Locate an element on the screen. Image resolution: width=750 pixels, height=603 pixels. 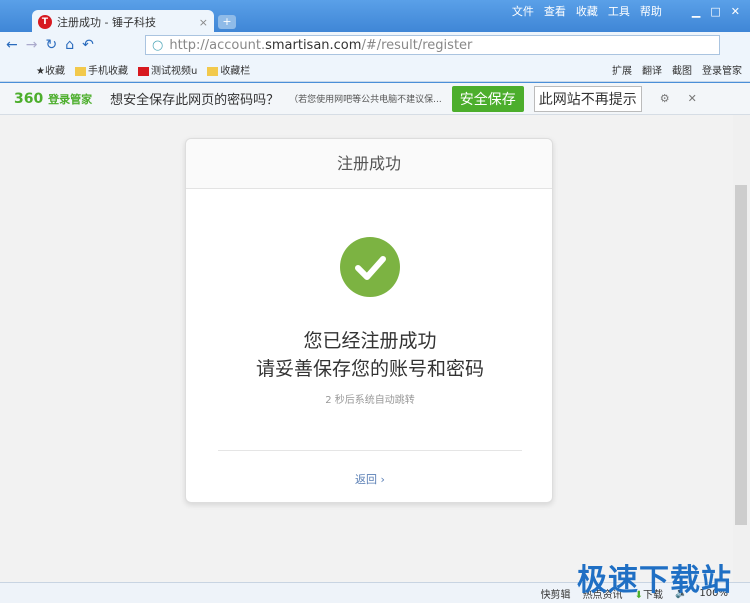
login-manager-button: 登录管家 is located at coordinates (722, 69).